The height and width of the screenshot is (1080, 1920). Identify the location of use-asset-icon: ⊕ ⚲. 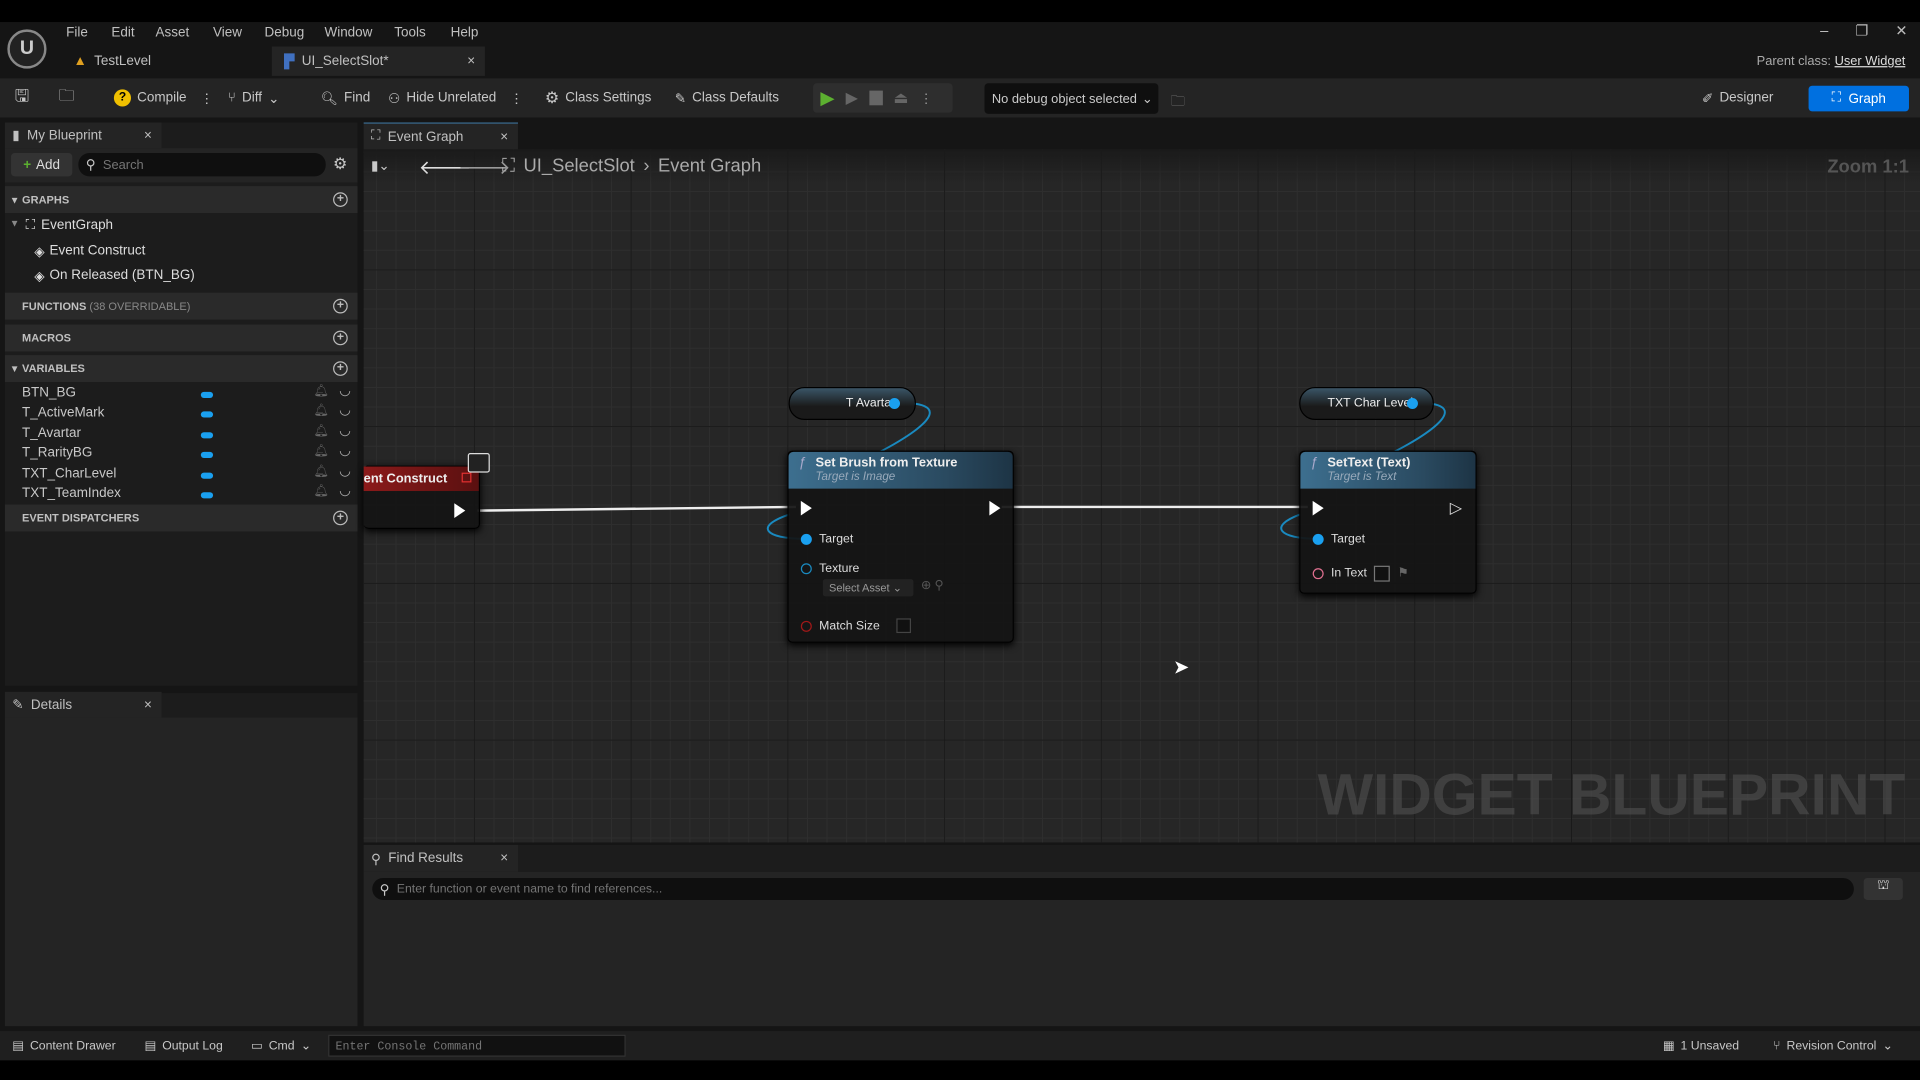
(932, 585).